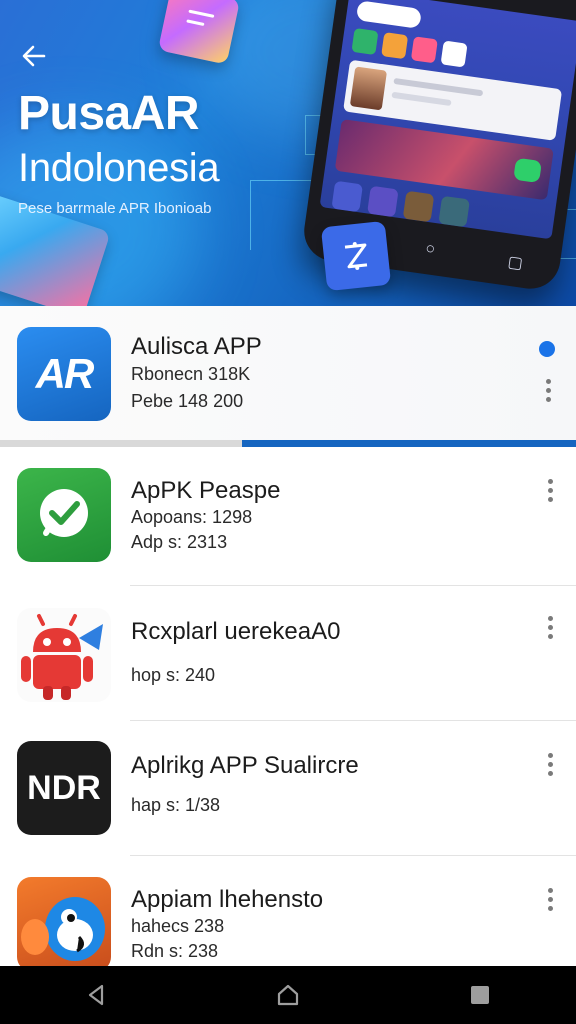 This screenshot has height=1024, width=576. What do you see at coordinates (288, 788) in the screenshot?
I see `list-item: NDR Aplrikg APP Sualircre hap s: 1/38` at bounding box center [288, 788].